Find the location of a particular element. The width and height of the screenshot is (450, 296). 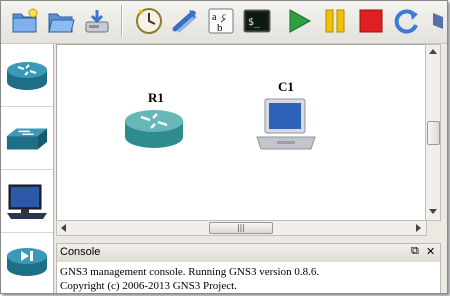

overflow-icon is located at coordinates (438, 21).